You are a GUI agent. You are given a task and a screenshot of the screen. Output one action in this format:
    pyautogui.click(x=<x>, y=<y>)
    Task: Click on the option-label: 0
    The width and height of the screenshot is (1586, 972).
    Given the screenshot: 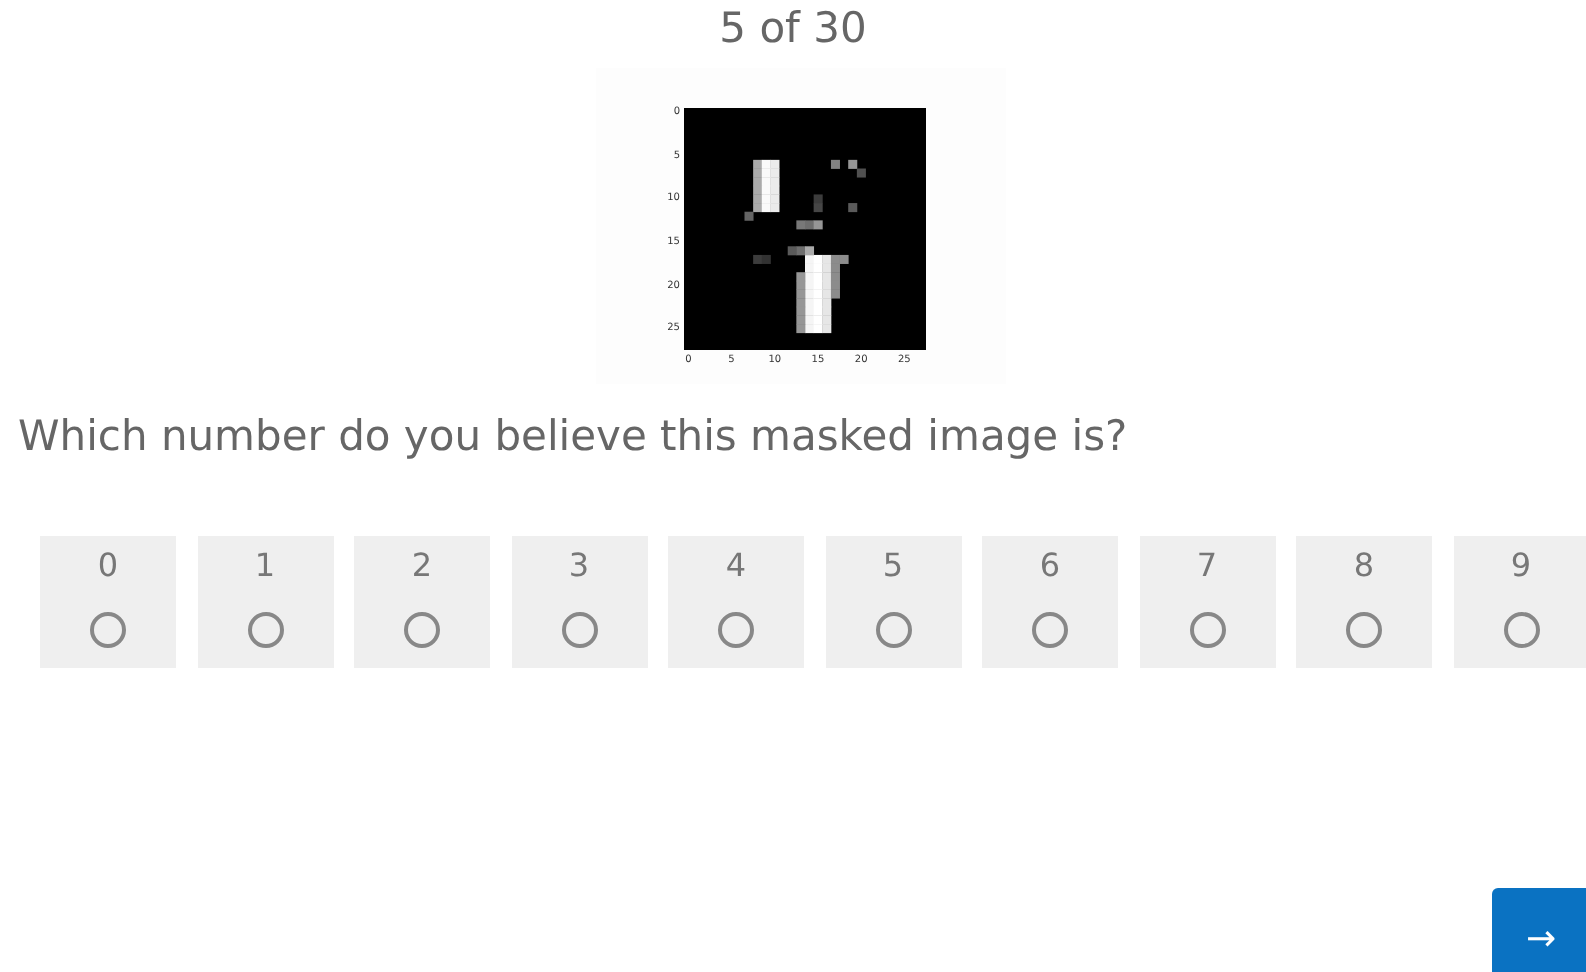 What is the action you would take?
    pyautogui.click(x=108, y=566)
    